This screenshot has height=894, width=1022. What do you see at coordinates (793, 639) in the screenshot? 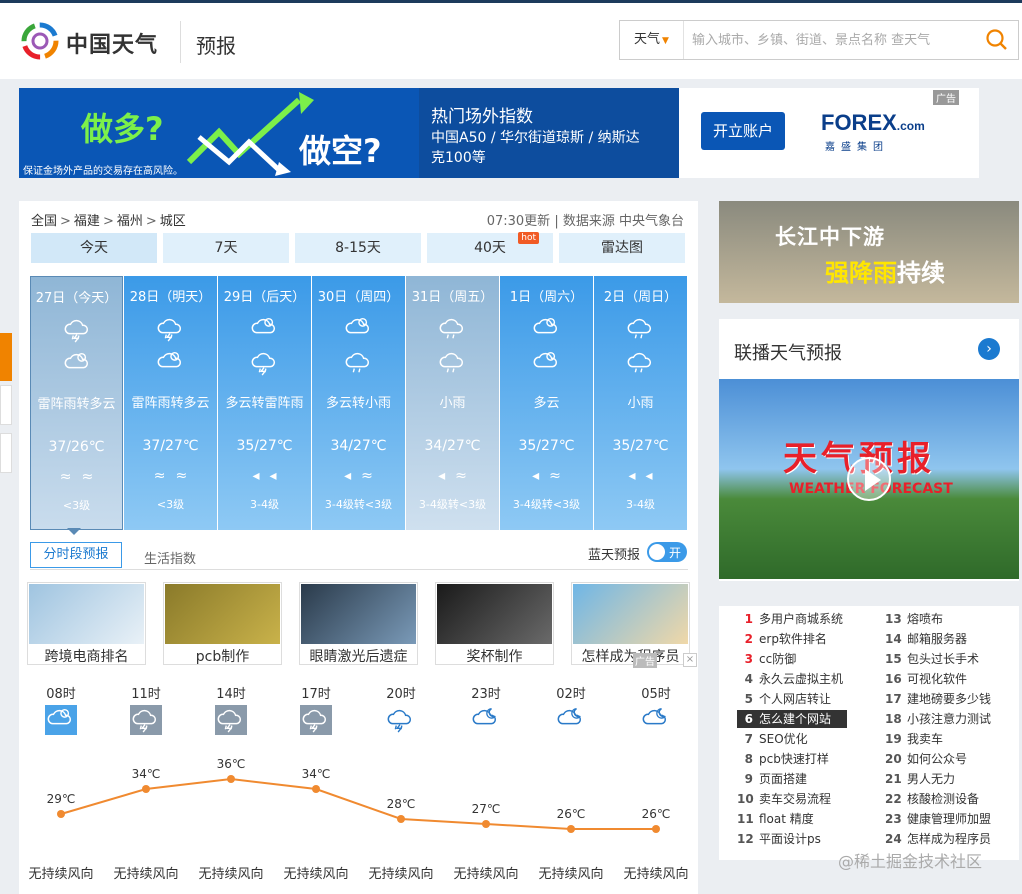
I see `ranking-text: erp软件排名` at bounding box center [793, 639].